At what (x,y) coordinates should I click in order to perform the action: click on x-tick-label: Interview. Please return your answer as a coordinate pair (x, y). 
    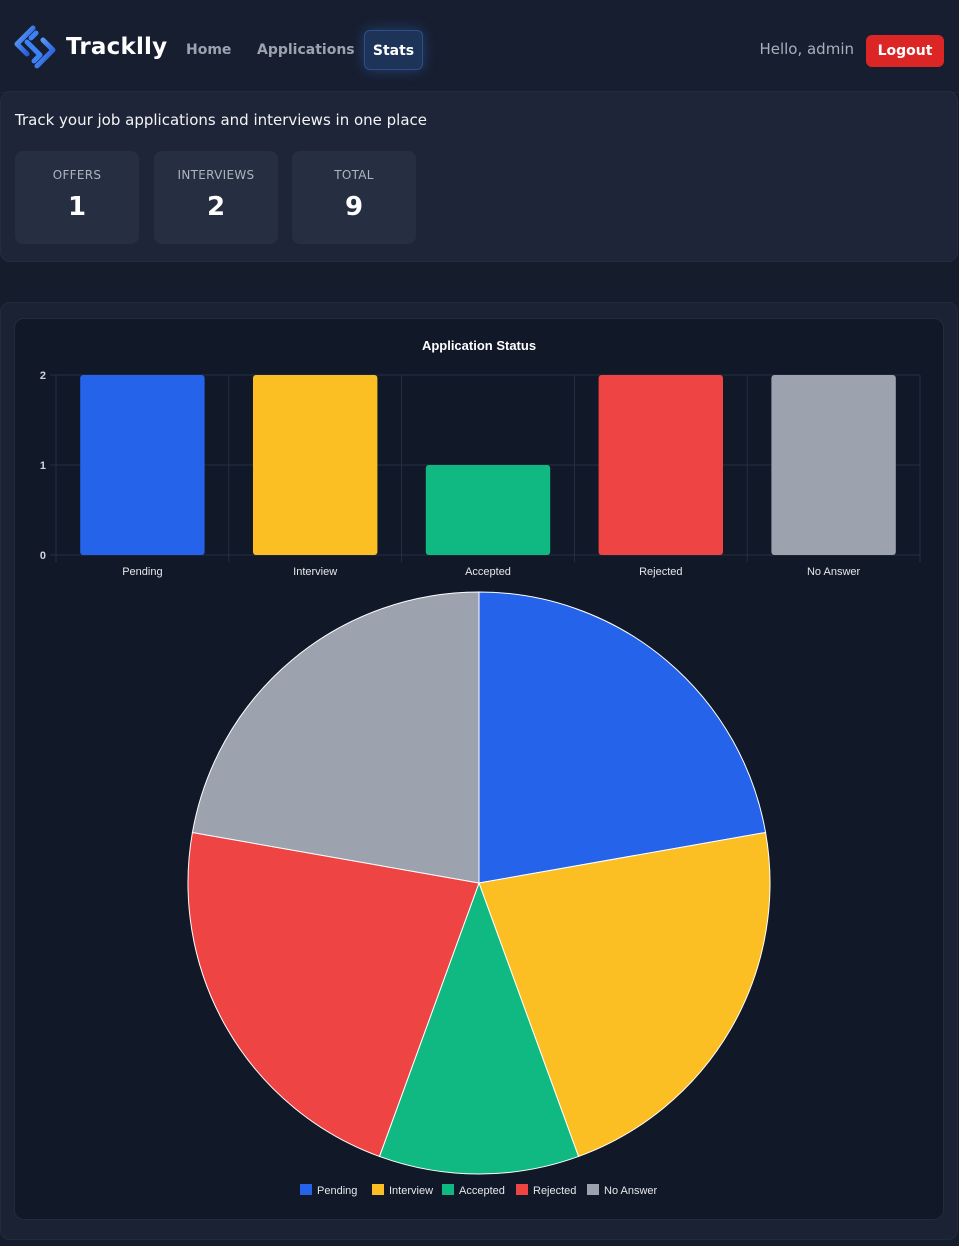
    Looking at the image, I should click on (315, 572).